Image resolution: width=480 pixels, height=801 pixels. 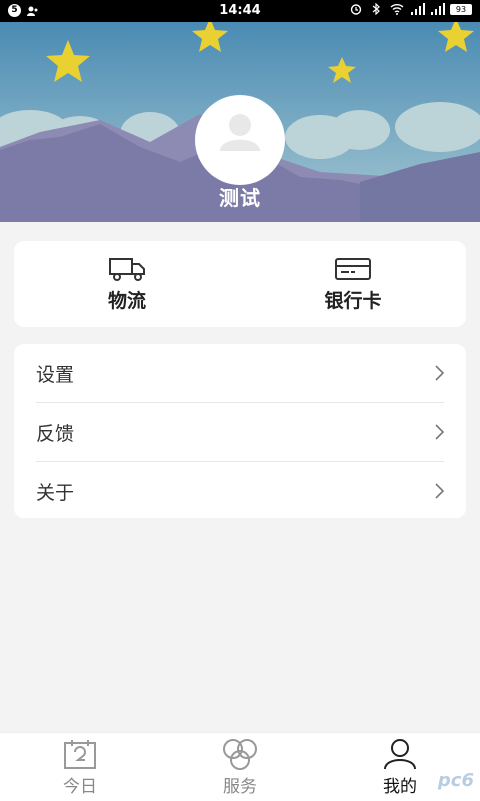 What do you see at coordinates (80, 754) in the screenshot?
I see `calendar-icon` at bounding box center [80, 754].